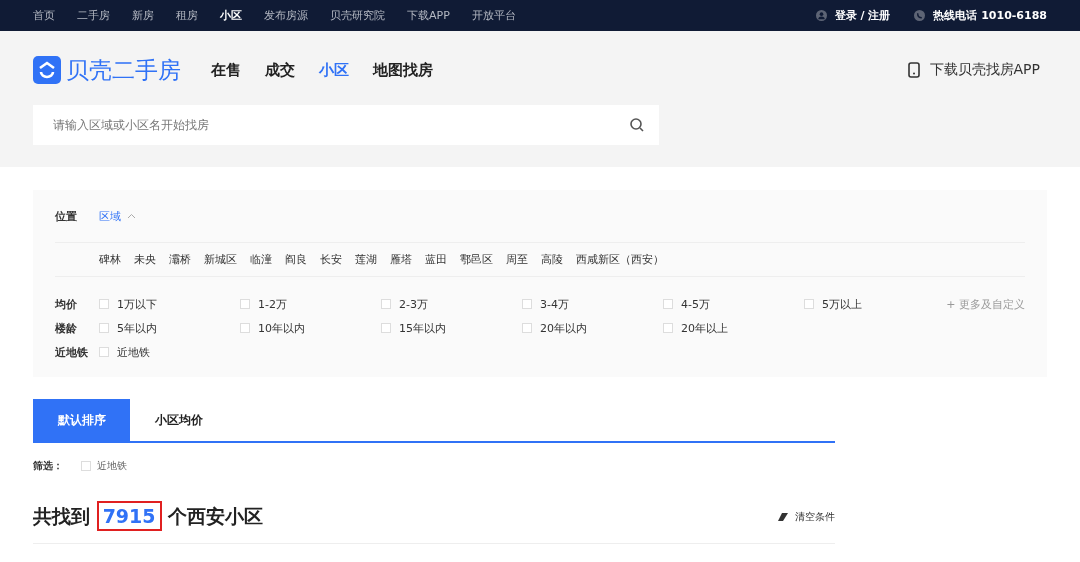  What do you see at coordinates (704, 328) in the screenshot?
I see `option-label: 20年以上` at bounding box center [704, 328].